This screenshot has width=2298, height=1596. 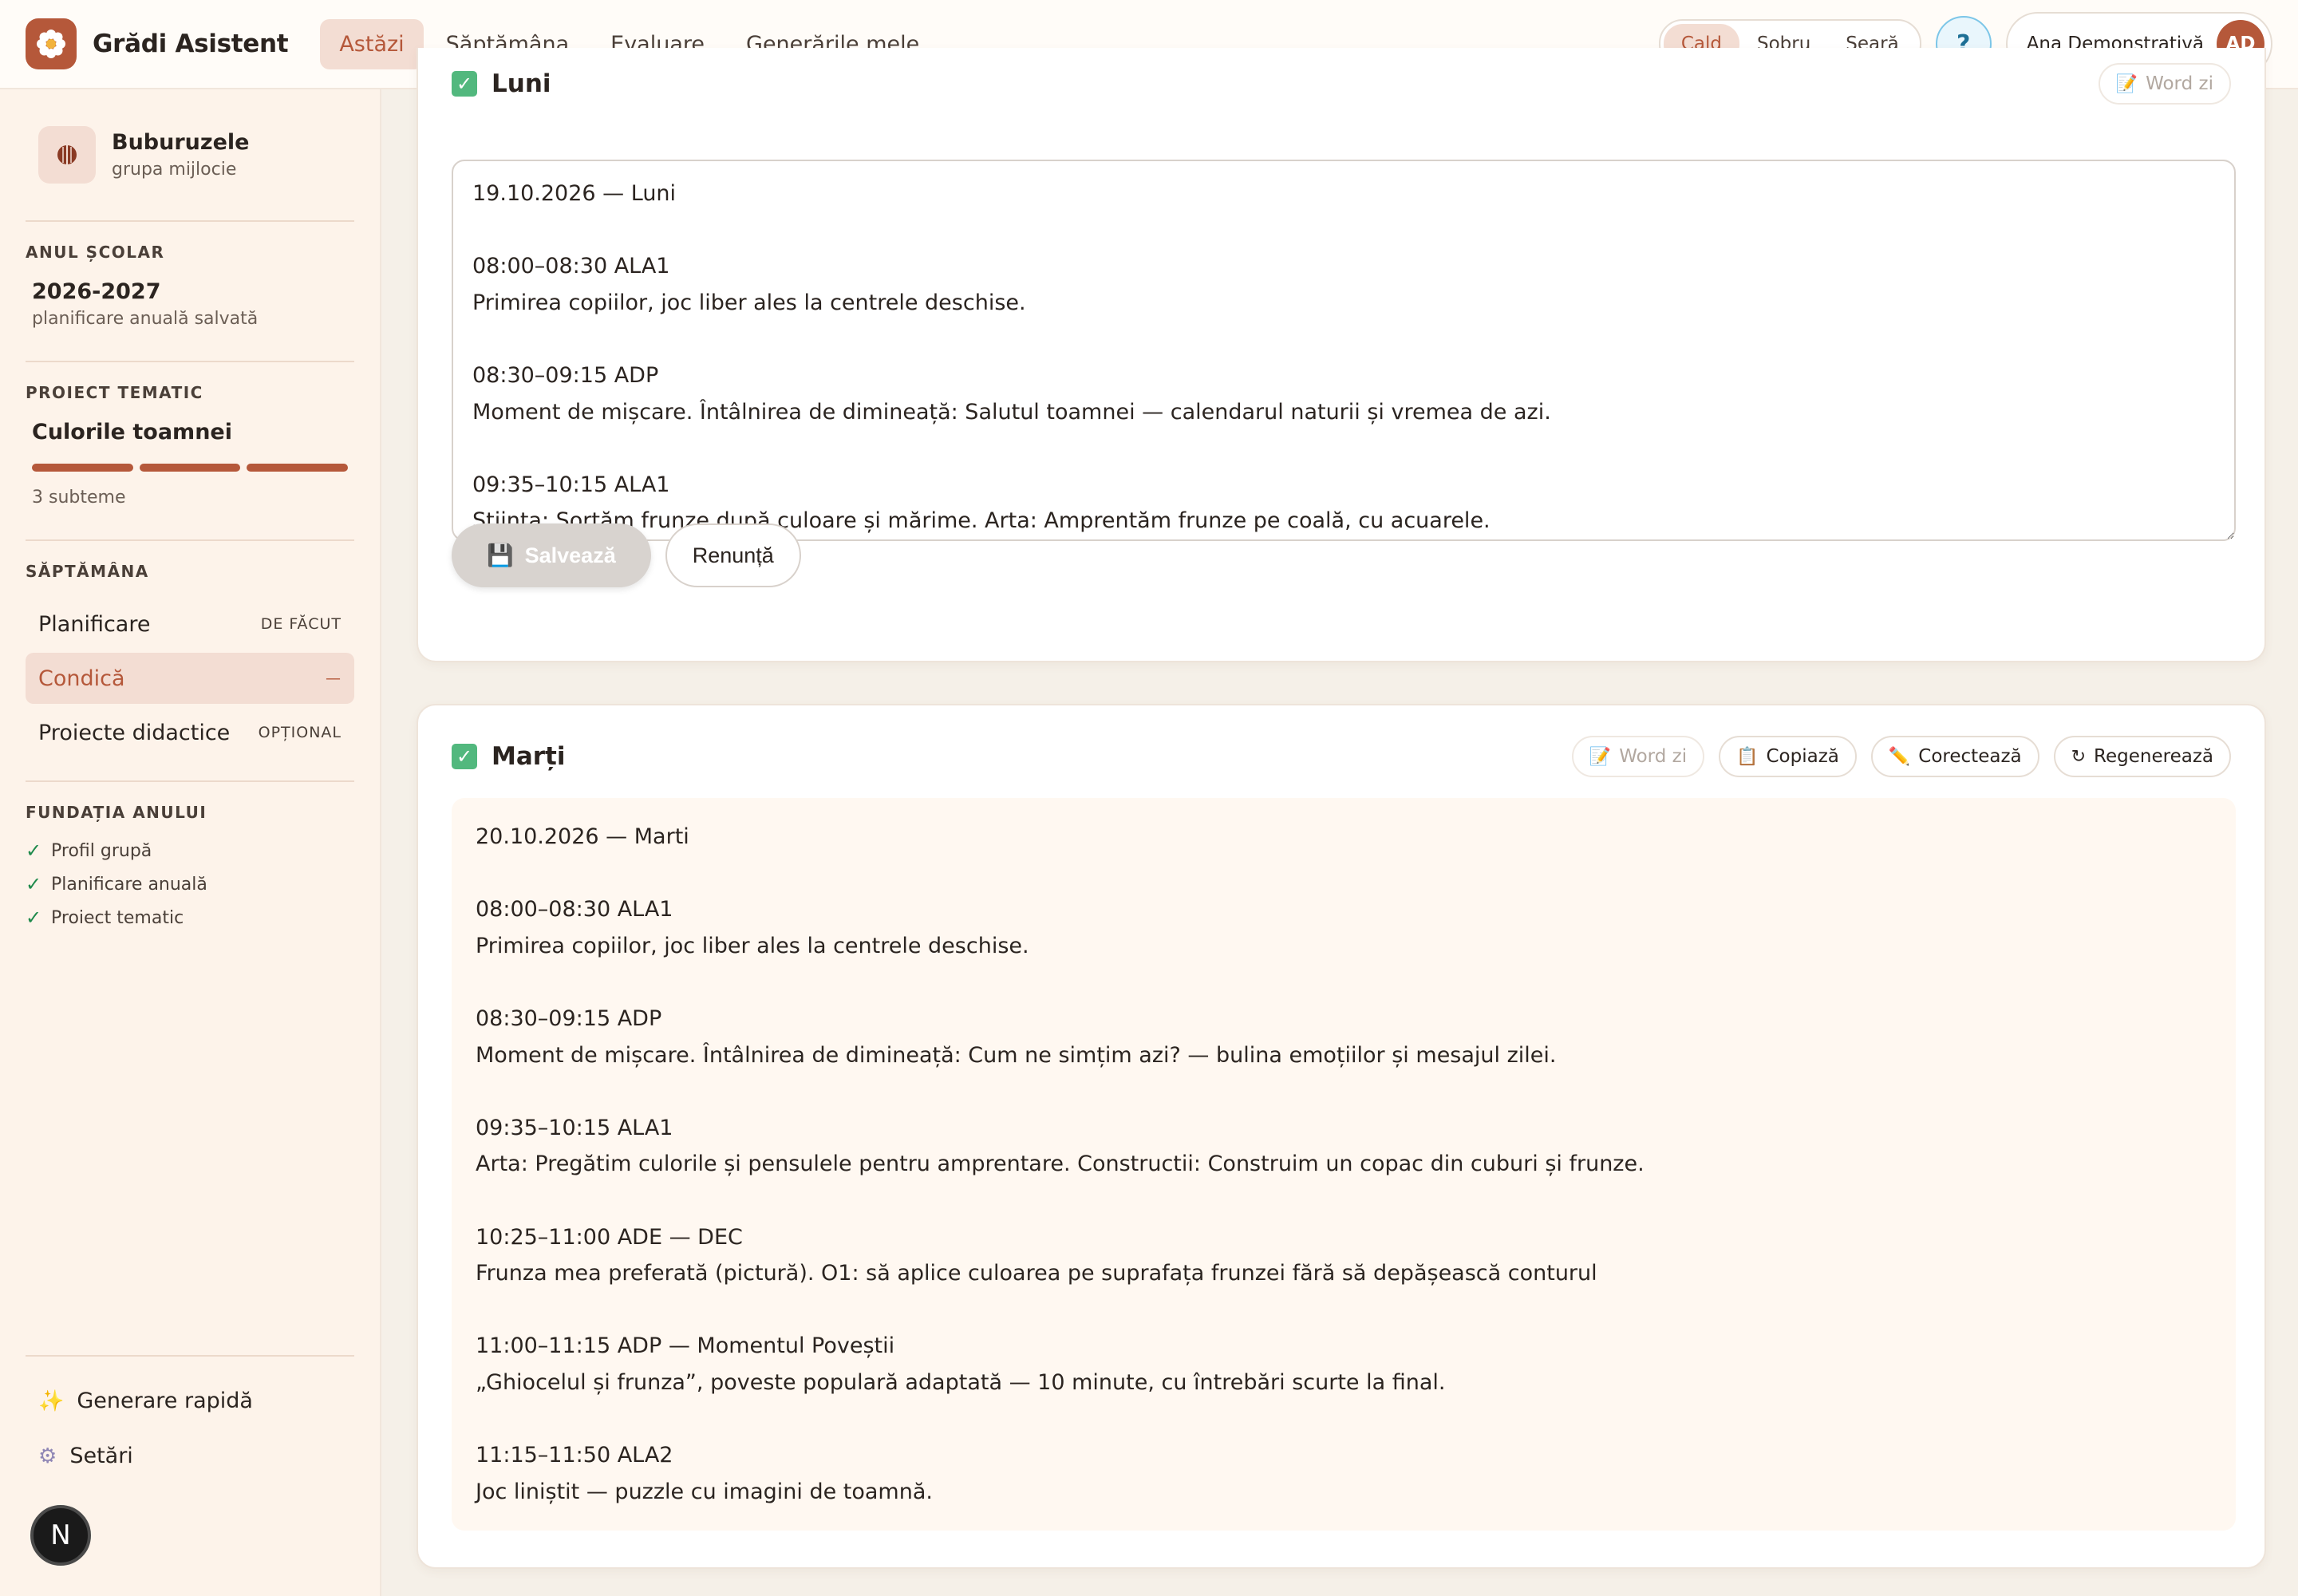 What do you see at coordinates (190, 1455) in the screenshot?
I see `settings-button: ⚙ Setări` at bounding box center [190, 1455].